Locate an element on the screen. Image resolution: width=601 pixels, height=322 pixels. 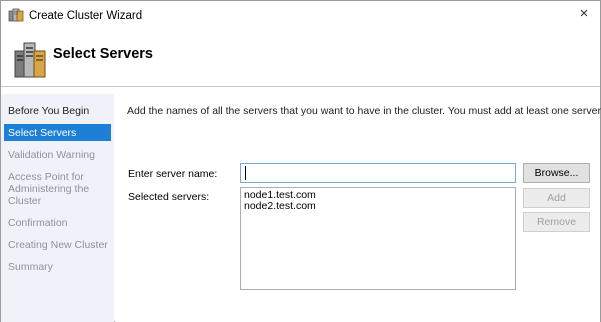
selected-servers-list: node1.test.com node2.test.com is located at coordinates (378, 238).